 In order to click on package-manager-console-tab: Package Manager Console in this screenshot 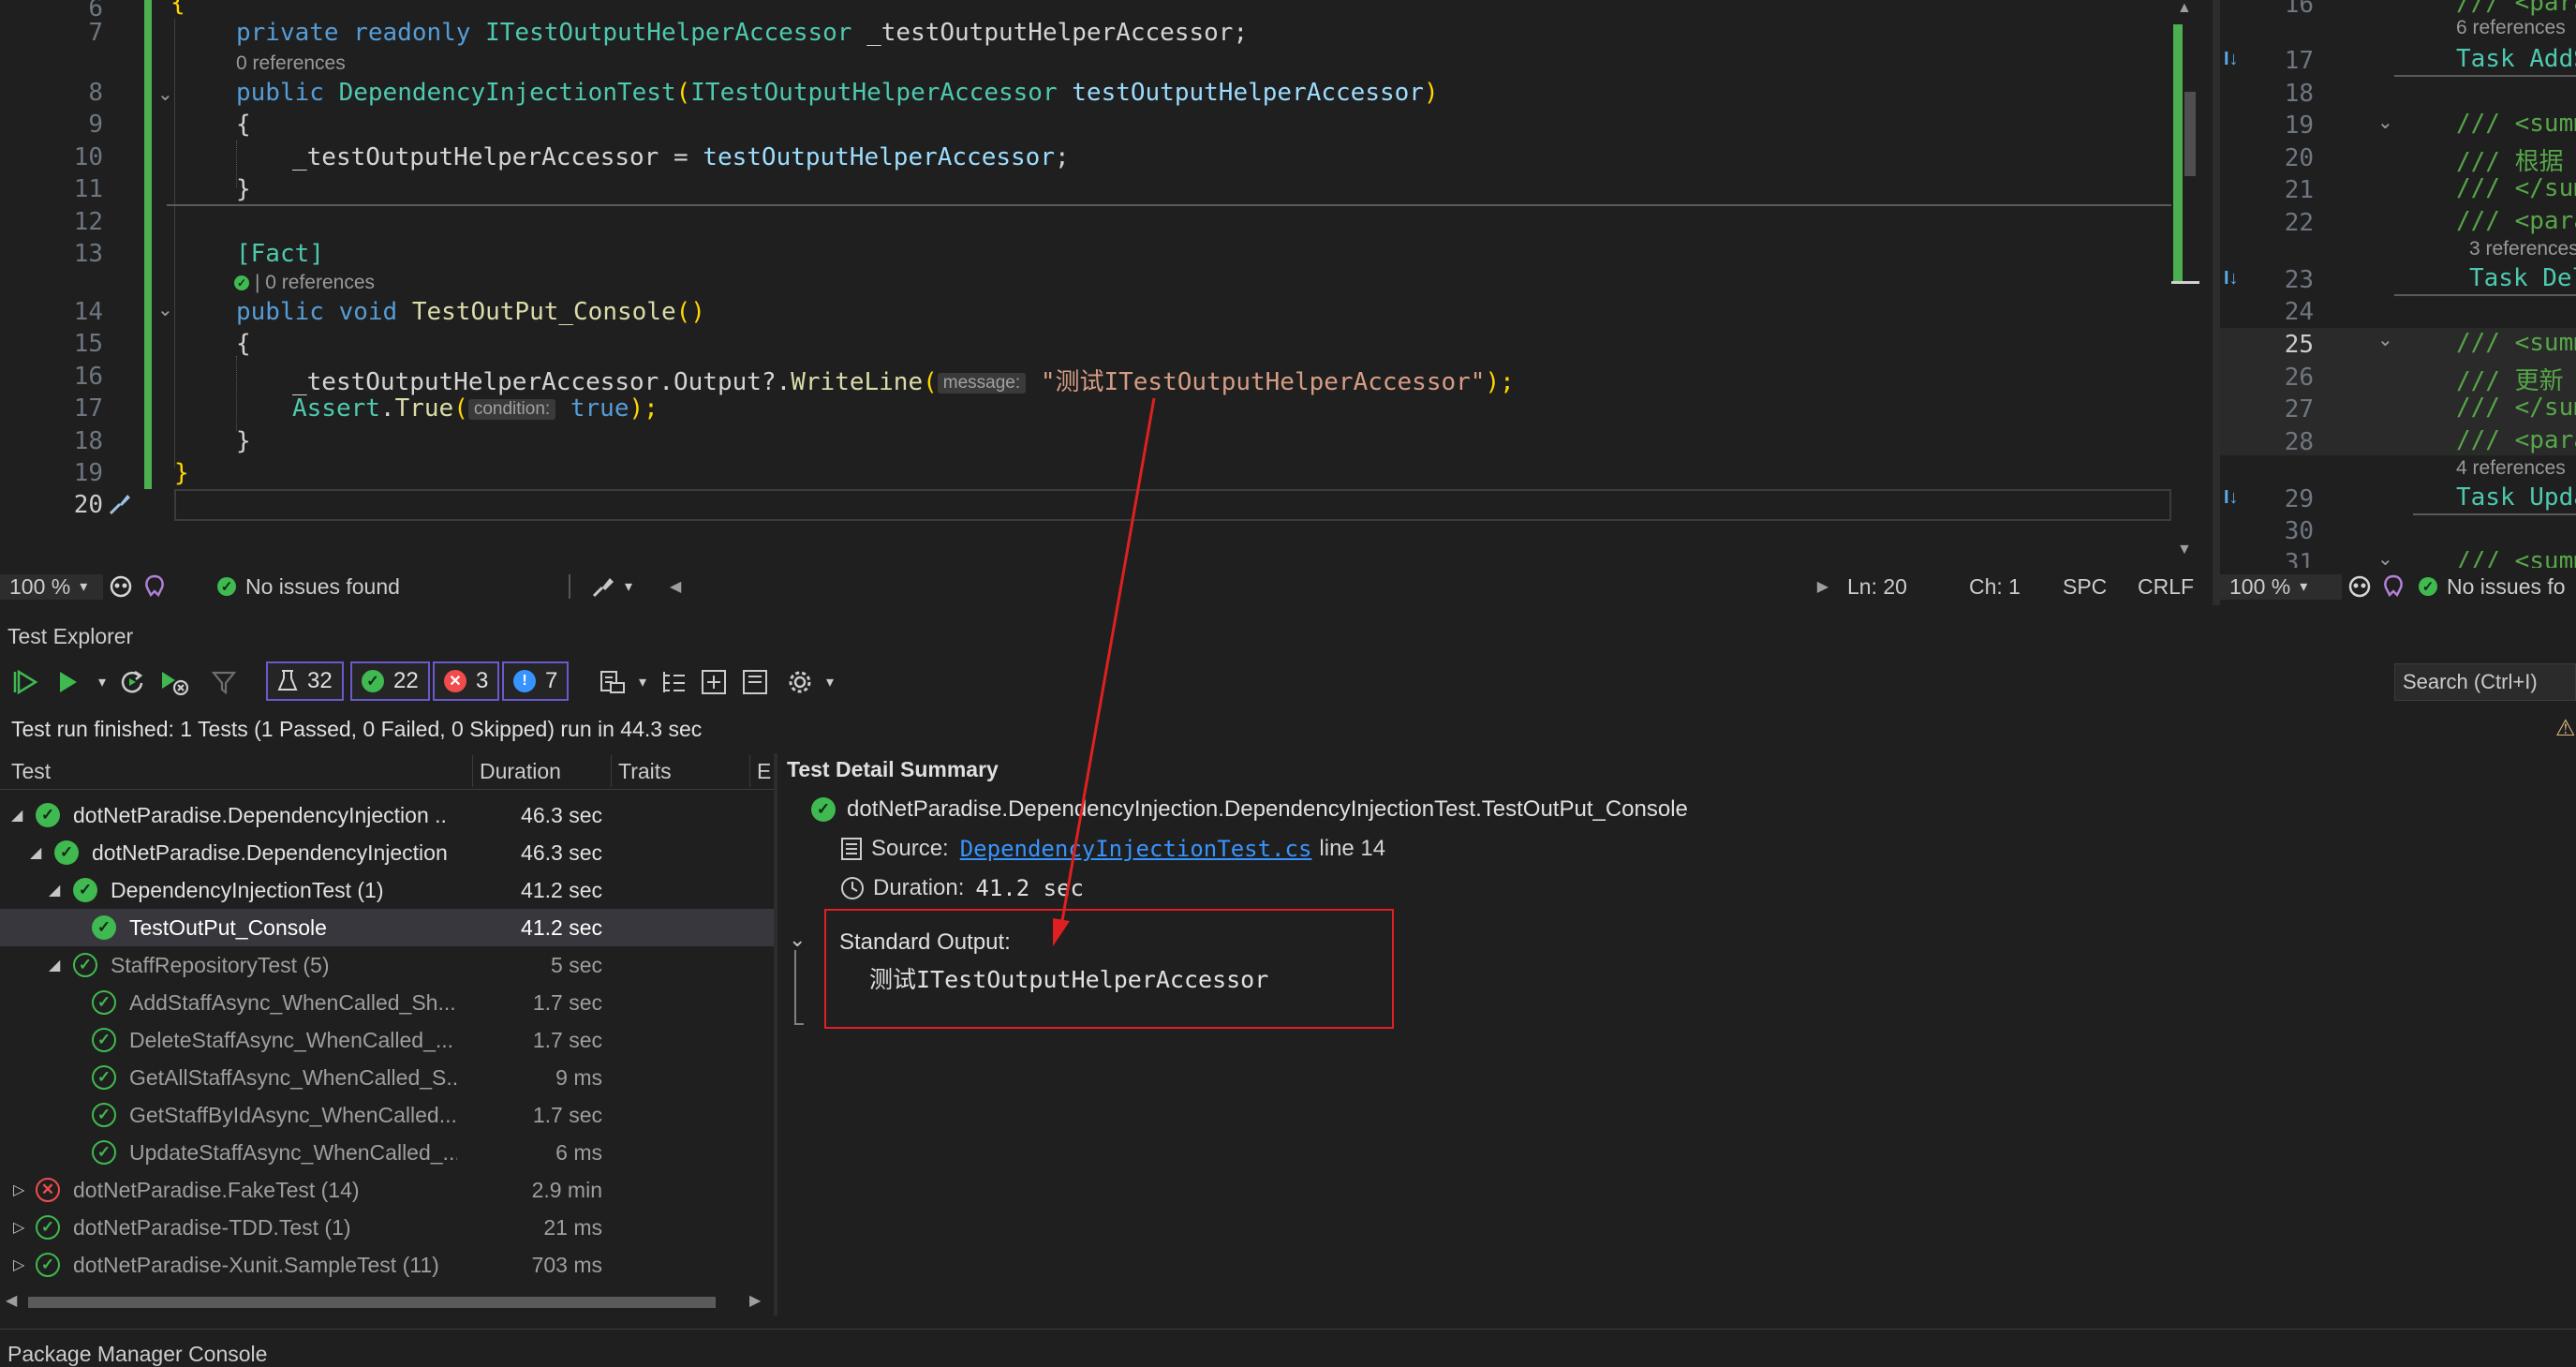, I will do `click(137, 1354)`.